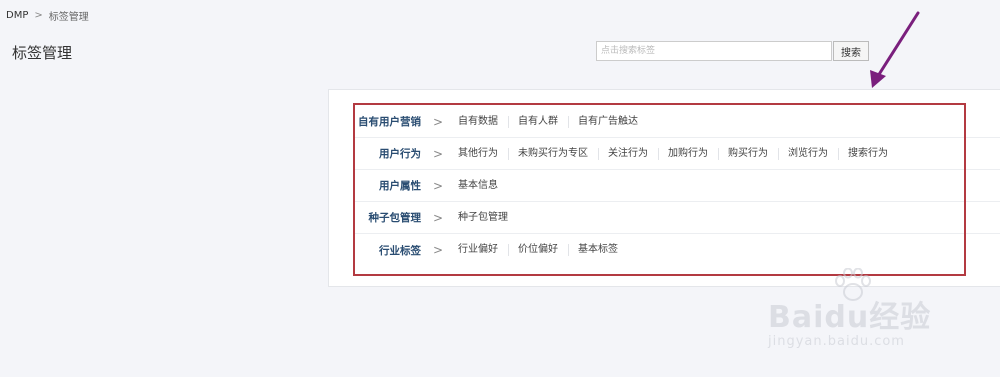  I want to click on search-bar: 搜索, so click(732, 51).